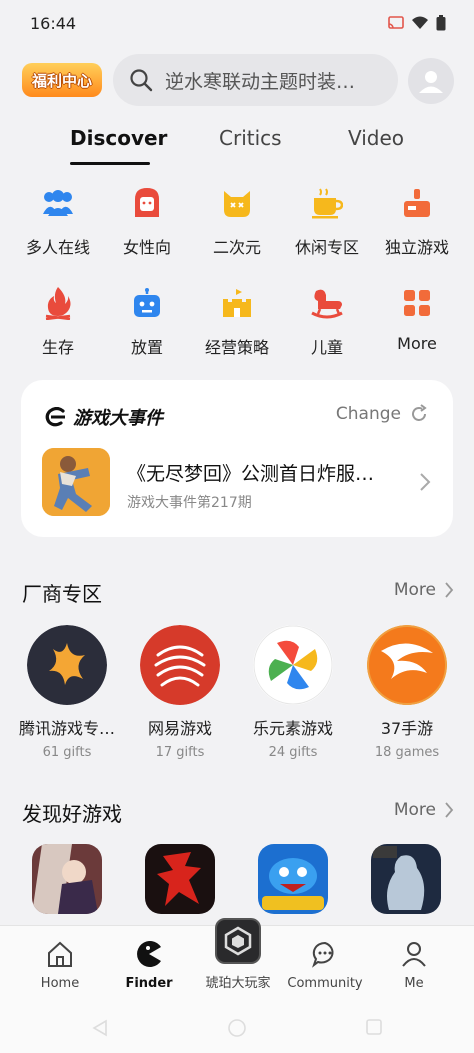 The image size is (474, 1053). Describe the element at coordinates (293, 665) in the screenshot. I see `happy-elements-logo` at that location.